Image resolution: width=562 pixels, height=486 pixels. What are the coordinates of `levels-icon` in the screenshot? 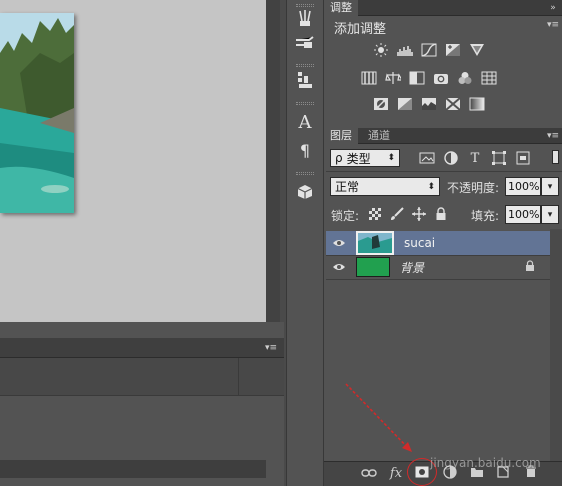 It's located at (405, 50).